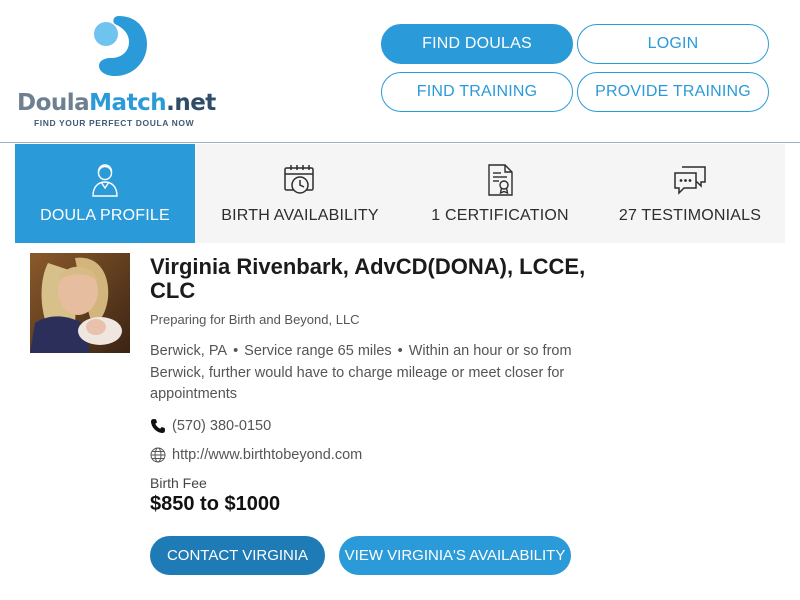 This screenshot has width=800, height=600. What do you see at coordinates (455, 555) in the screenshot?
I see `view-availability-button: VIEW VIRGINIA'S AVAILABILITY` at bounding box center [455, 555].